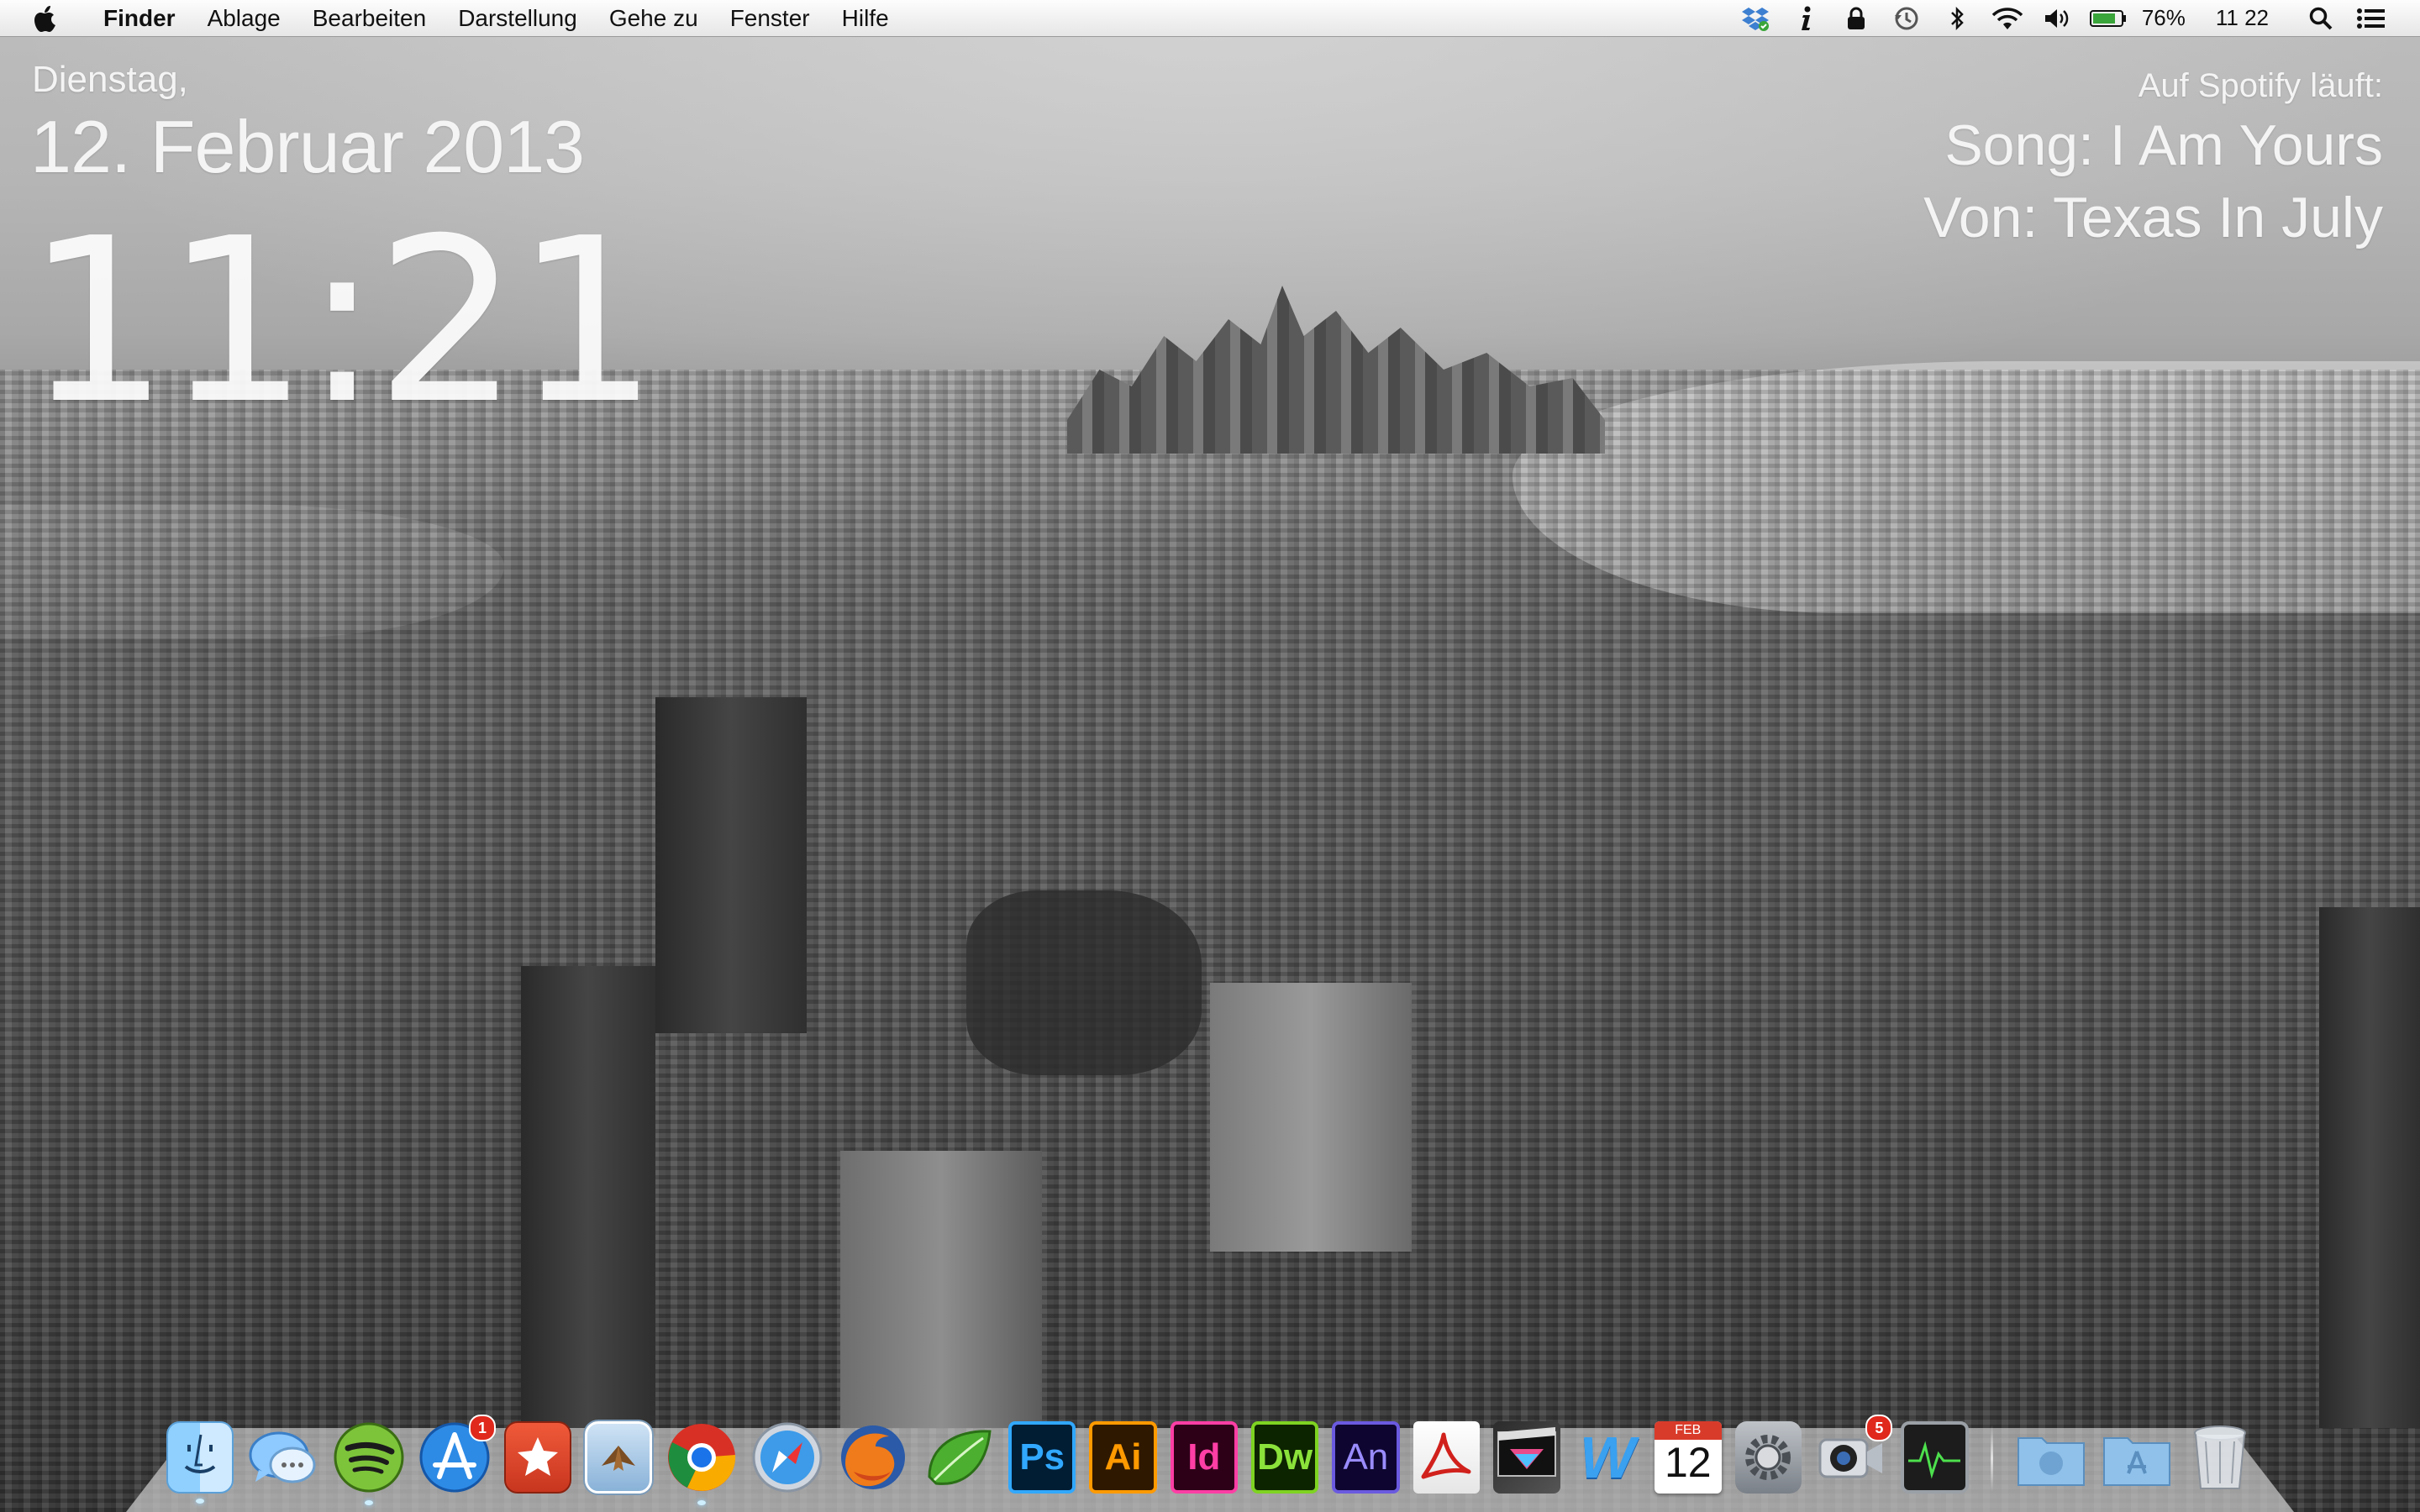 This screenshot has width=2420, height=1512. I want to click on facetime-badge: 5, so click(1879, 1428).